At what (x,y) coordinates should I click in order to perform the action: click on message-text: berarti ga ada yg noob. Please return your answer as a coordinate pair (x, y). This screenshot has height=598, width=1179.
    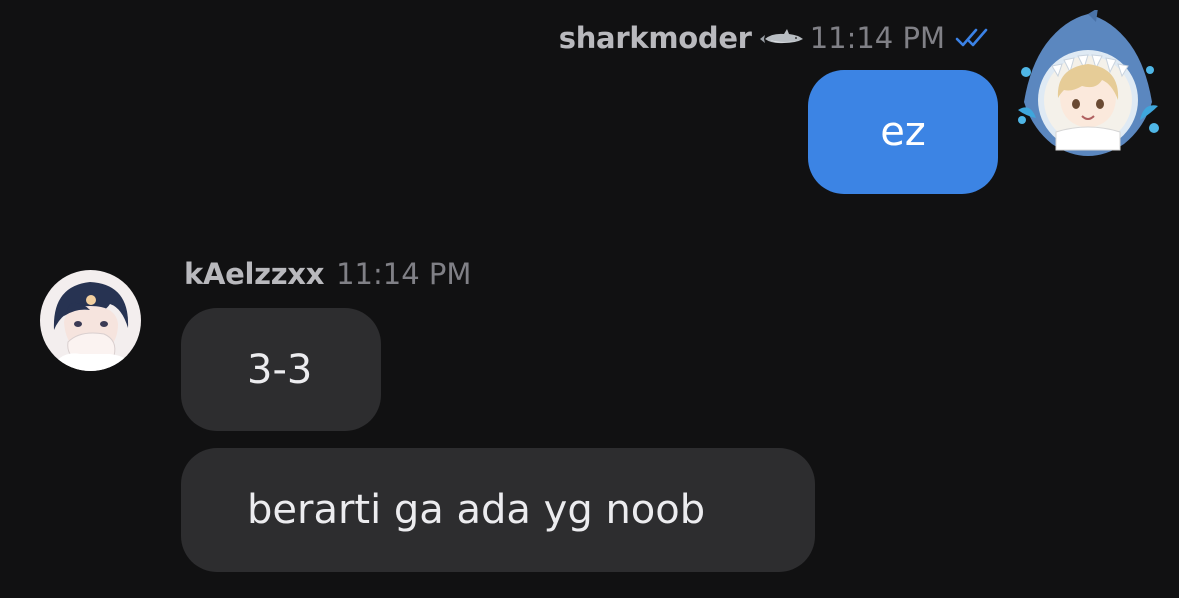
    Looking at the image, I should click on (476, 510).